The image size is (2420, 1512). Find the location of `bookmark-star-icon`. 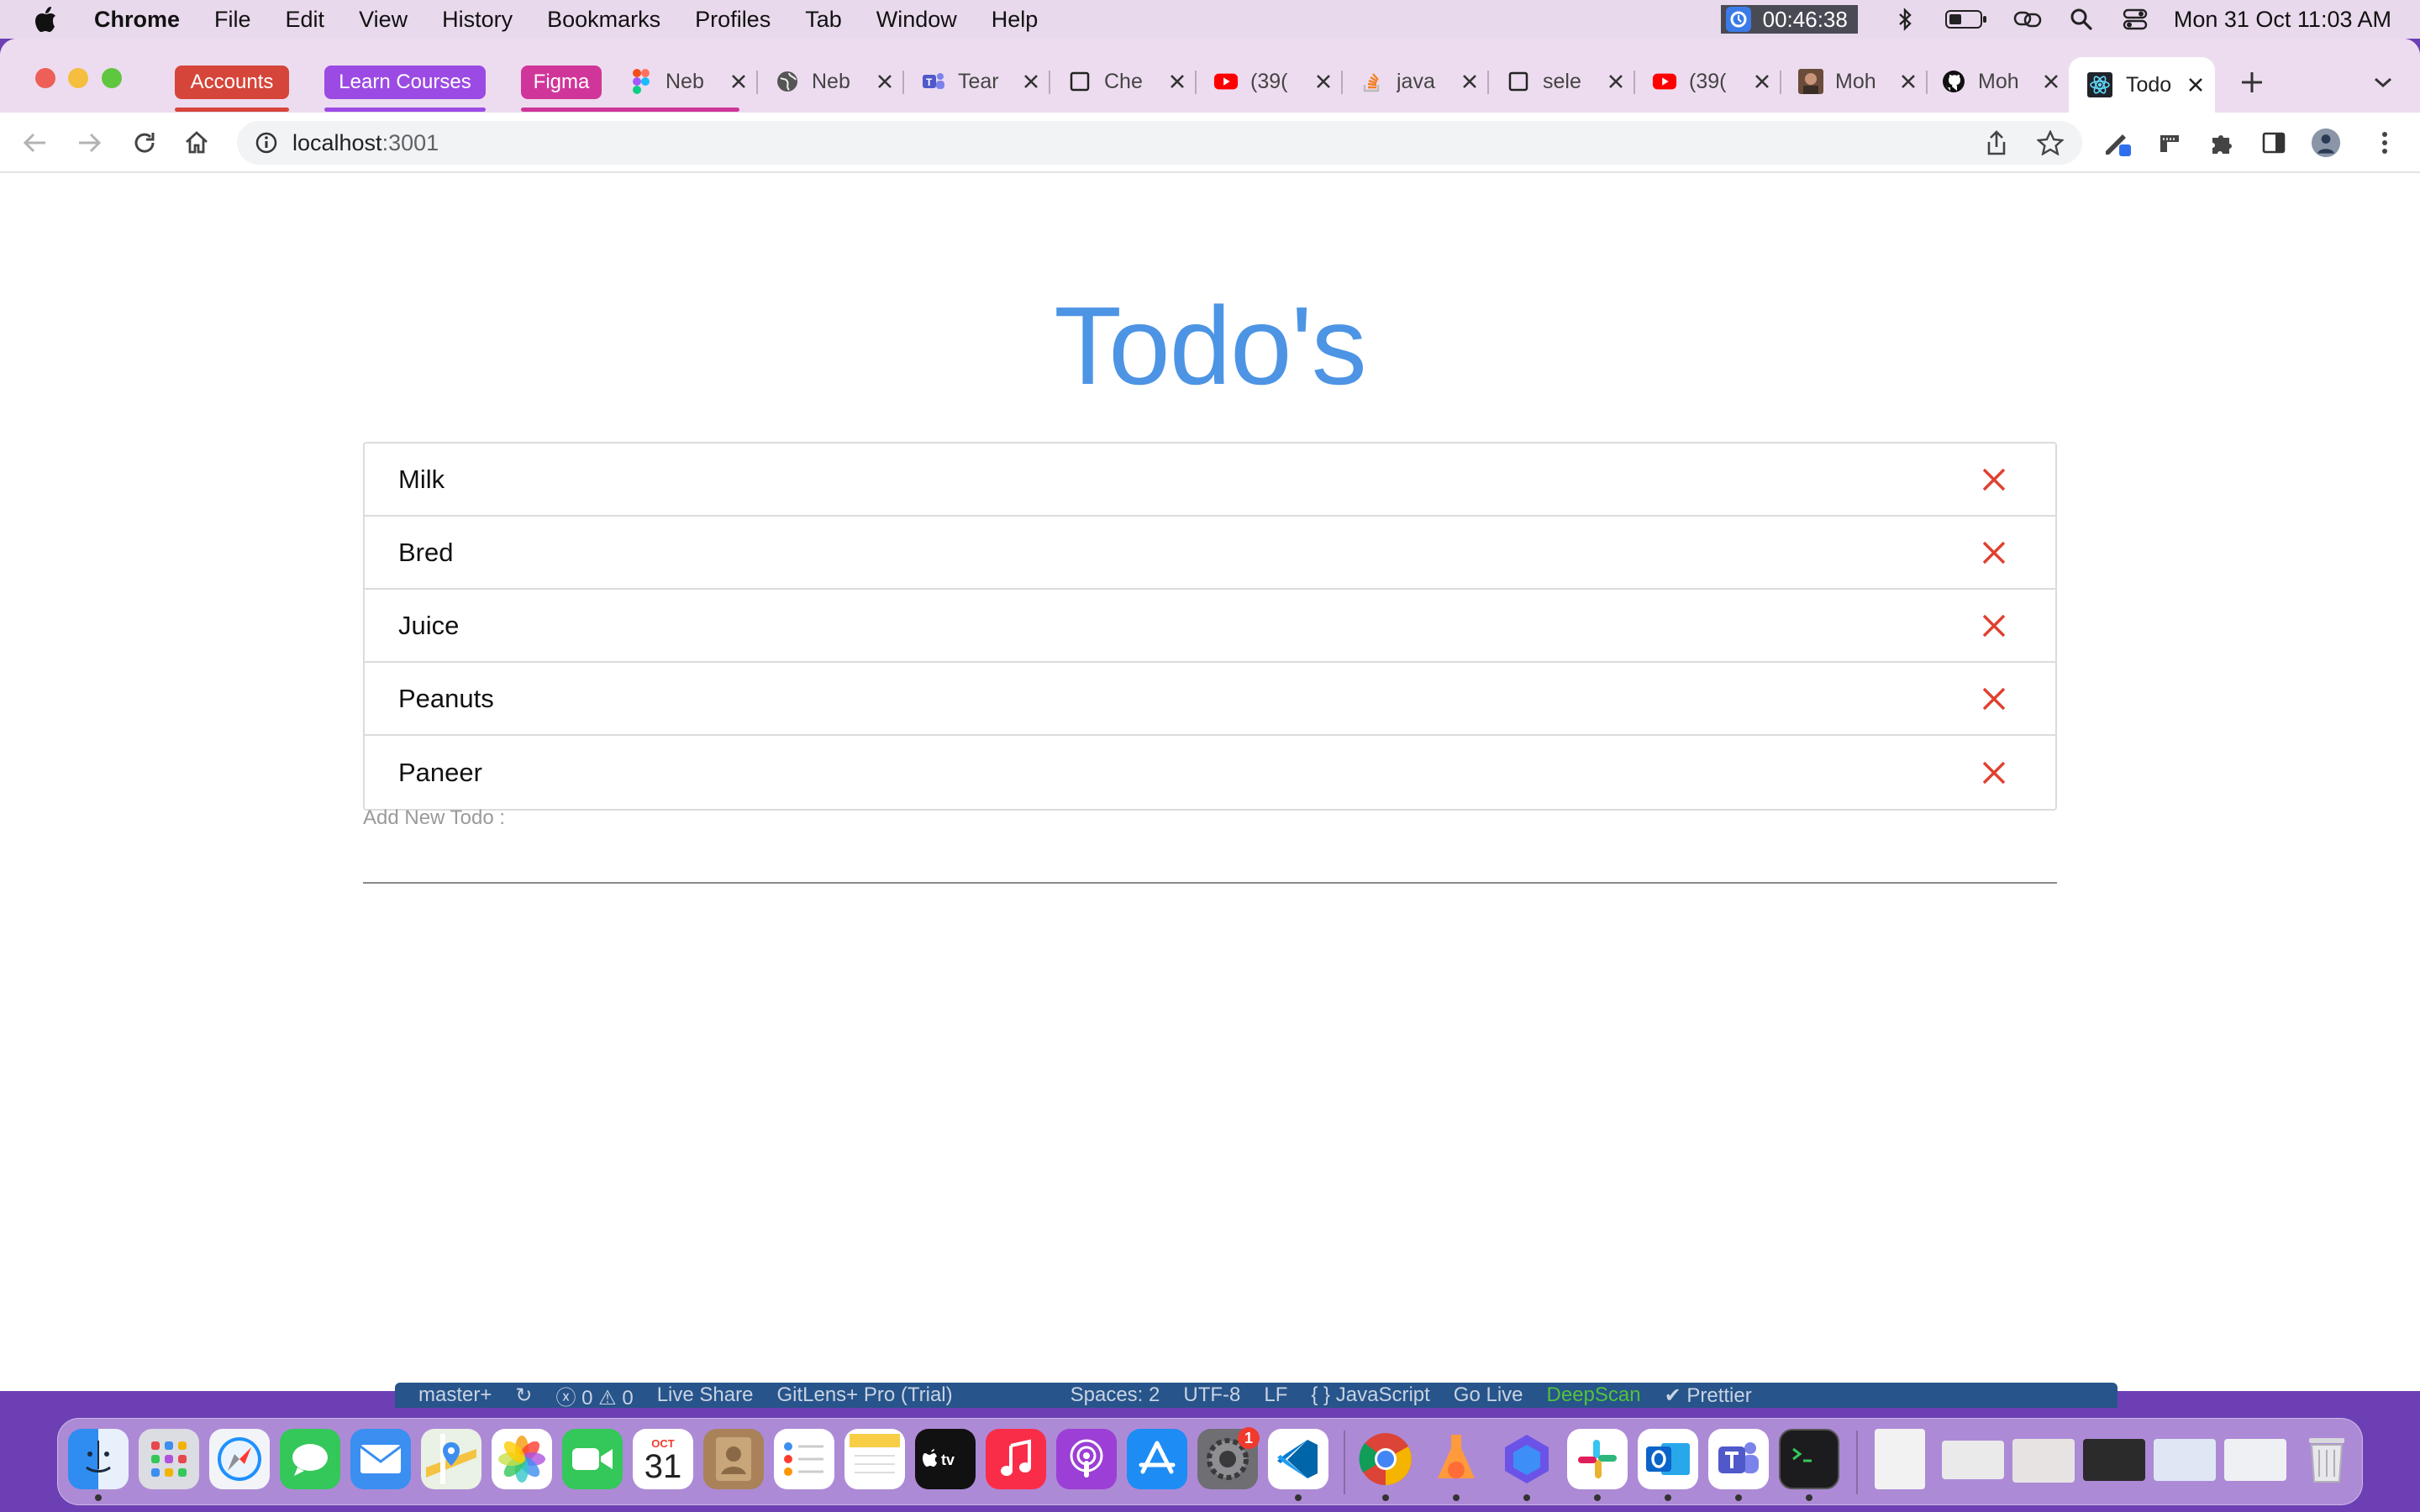

bookmark-star-icon is located at coordinates (2050, 143).